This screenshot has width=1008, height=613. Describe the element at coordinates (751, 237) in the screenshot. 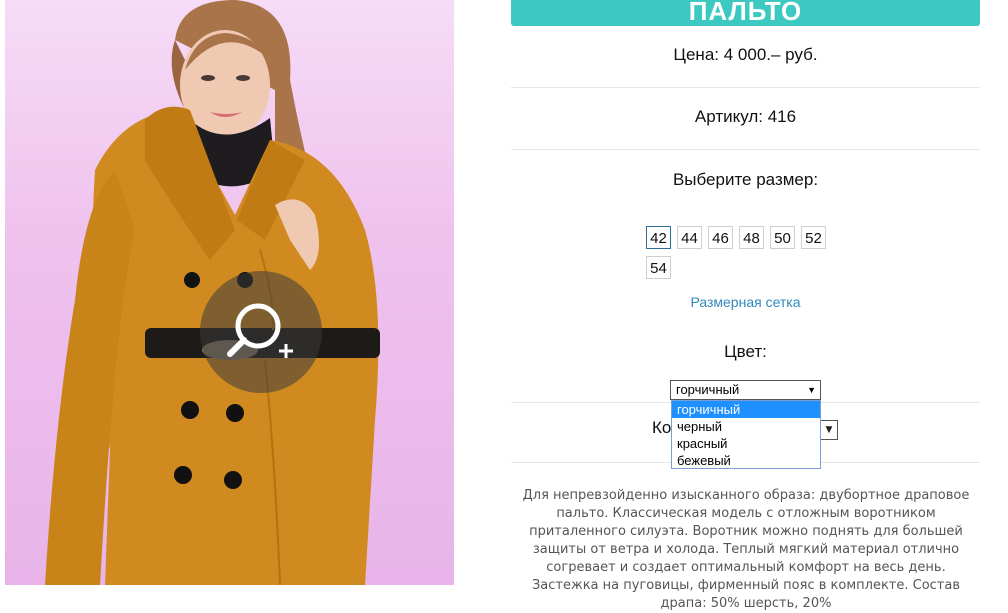

I see `size-option-48: 48` at that location.